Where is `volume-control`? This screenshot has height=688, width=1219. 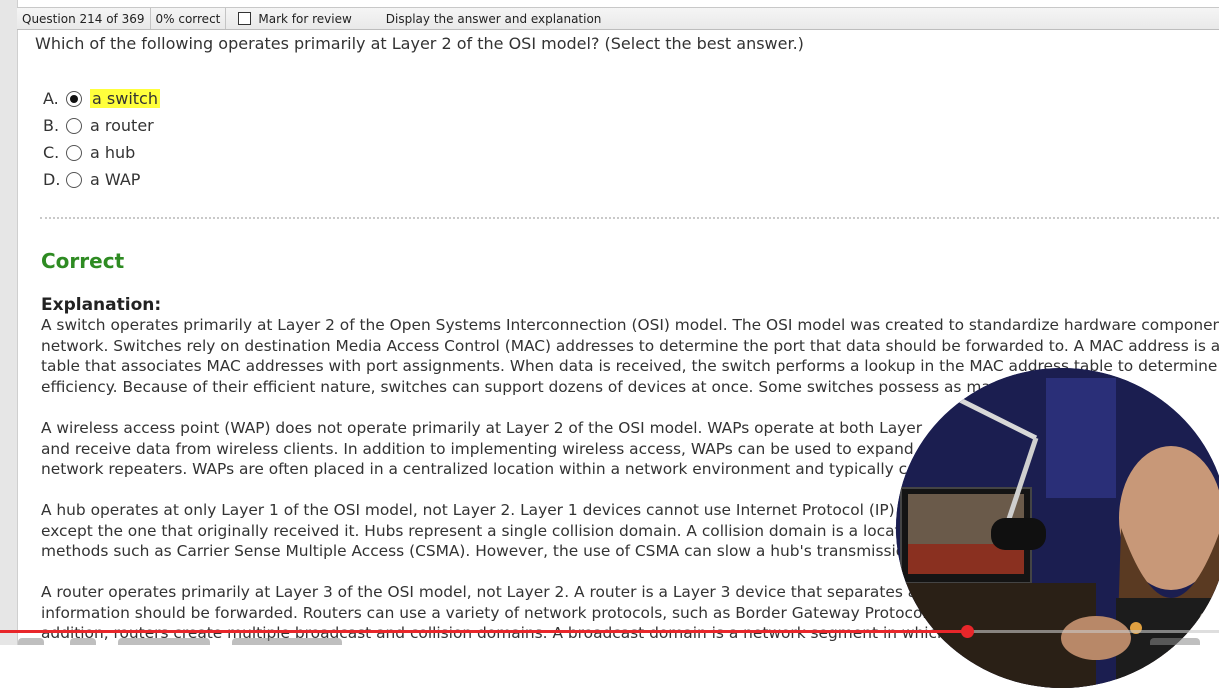
volume-control is located at coordinates (164, 641).